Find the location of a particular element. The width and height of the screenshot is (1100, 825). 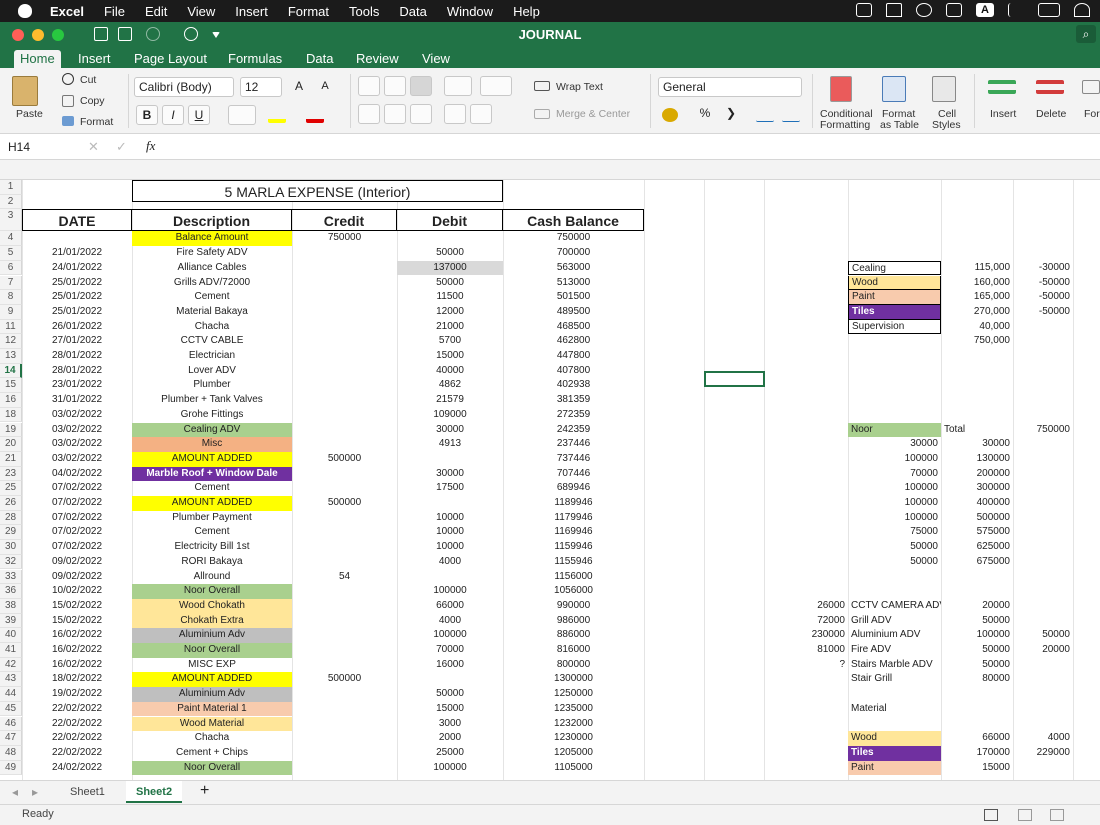

cell-b: Chacha is located at coordinates (212, 327).